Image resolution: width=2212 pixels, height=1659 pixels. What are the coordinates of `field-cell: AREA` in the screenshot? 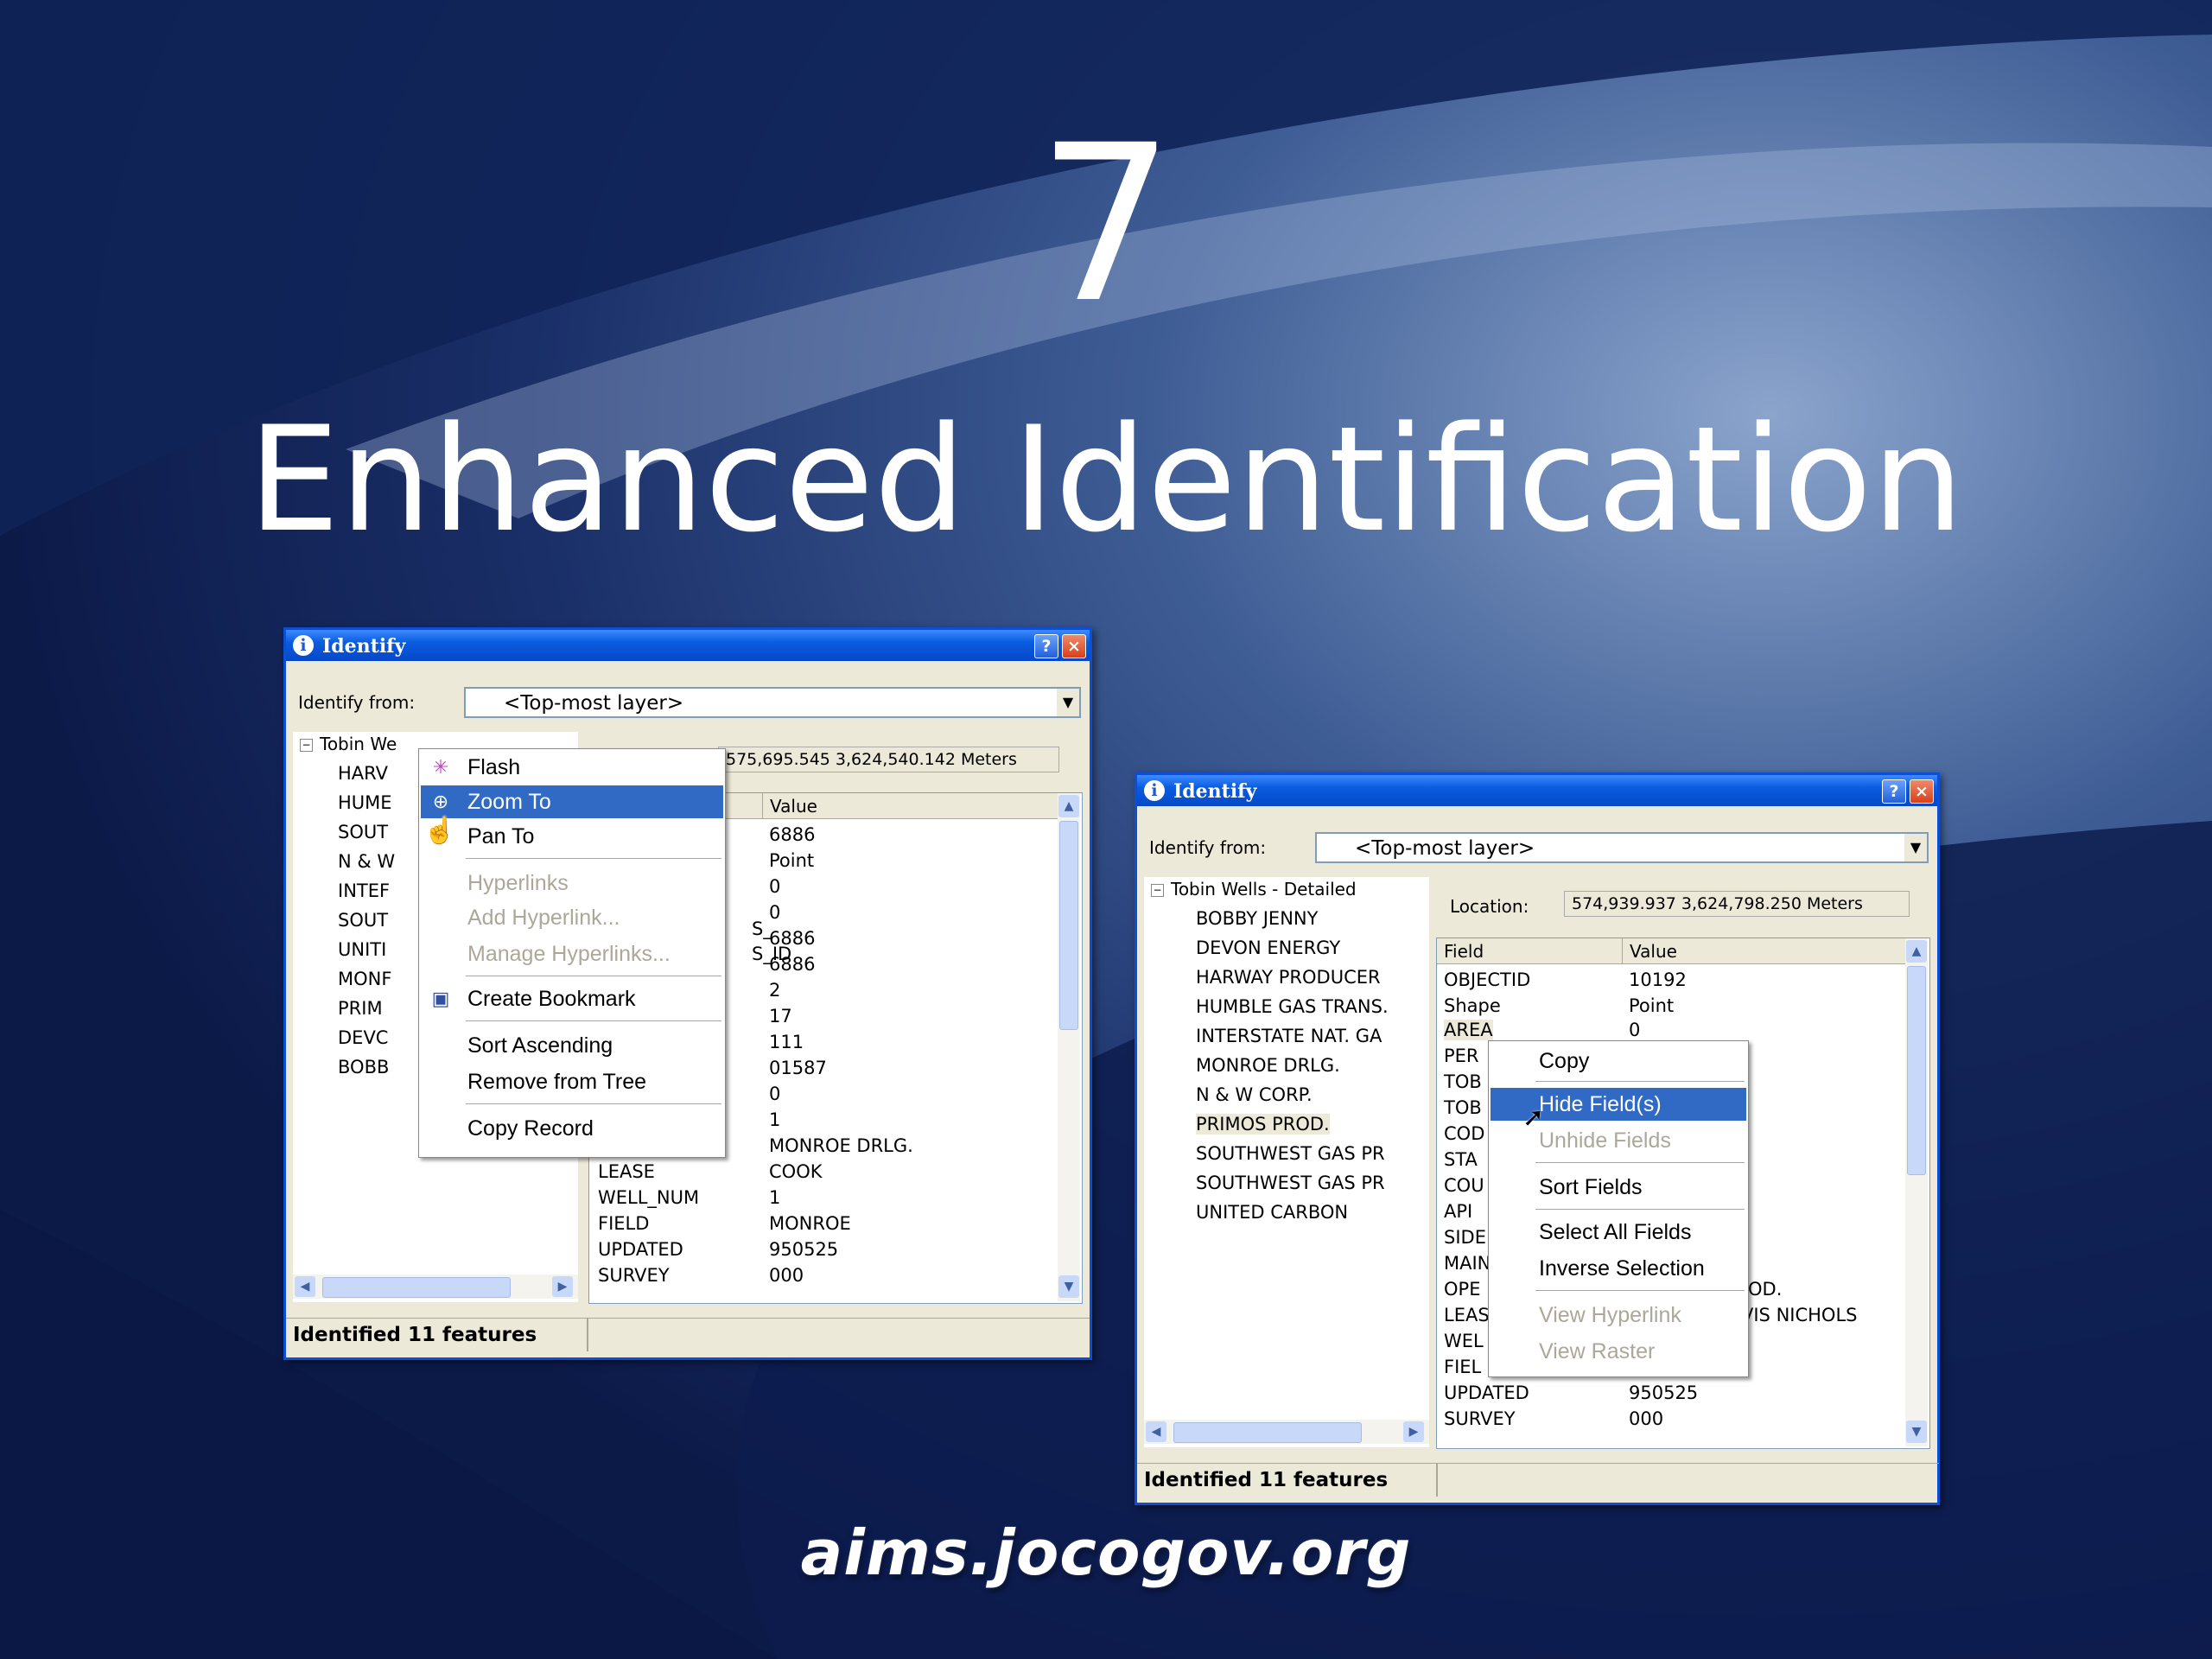 It's located at (1468, 1030).